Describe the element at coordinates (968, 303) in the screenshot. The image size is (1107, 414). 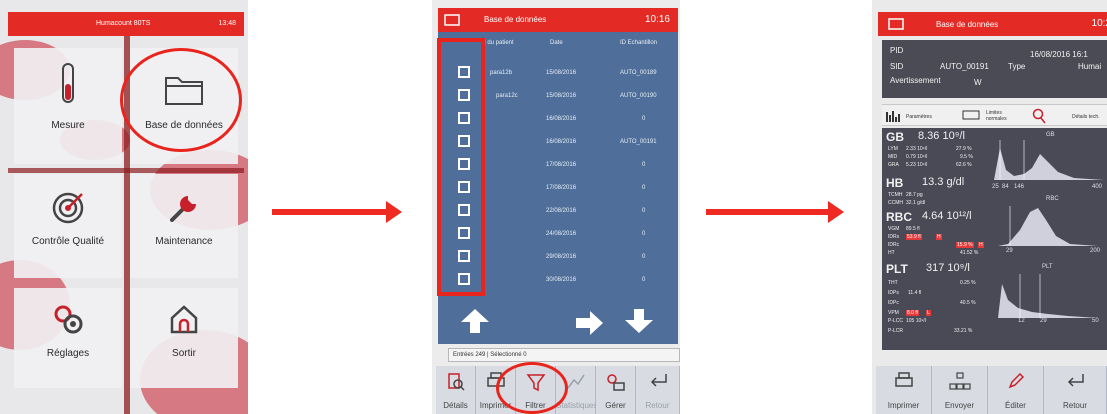
I see `idpc-value: 40.5 %` at that location.